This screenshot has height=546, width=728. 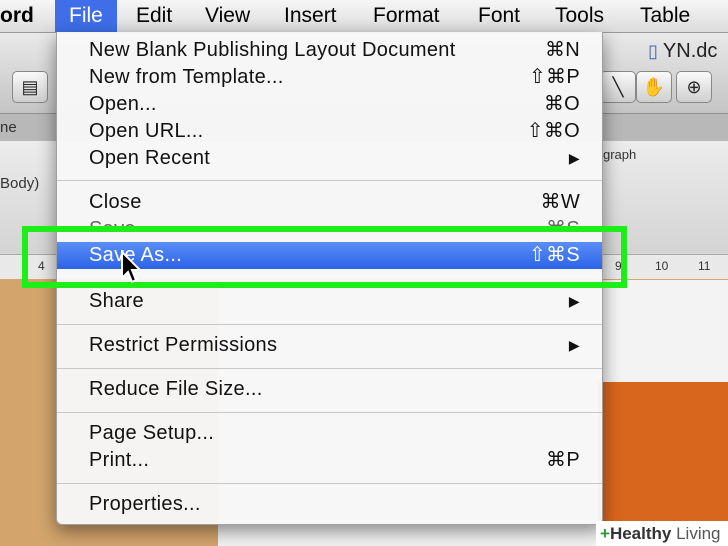 What do you see at coordinates (19, 183) in the screenshot?
I see `font-name-box: Body)` at bounding box center [19, 183].